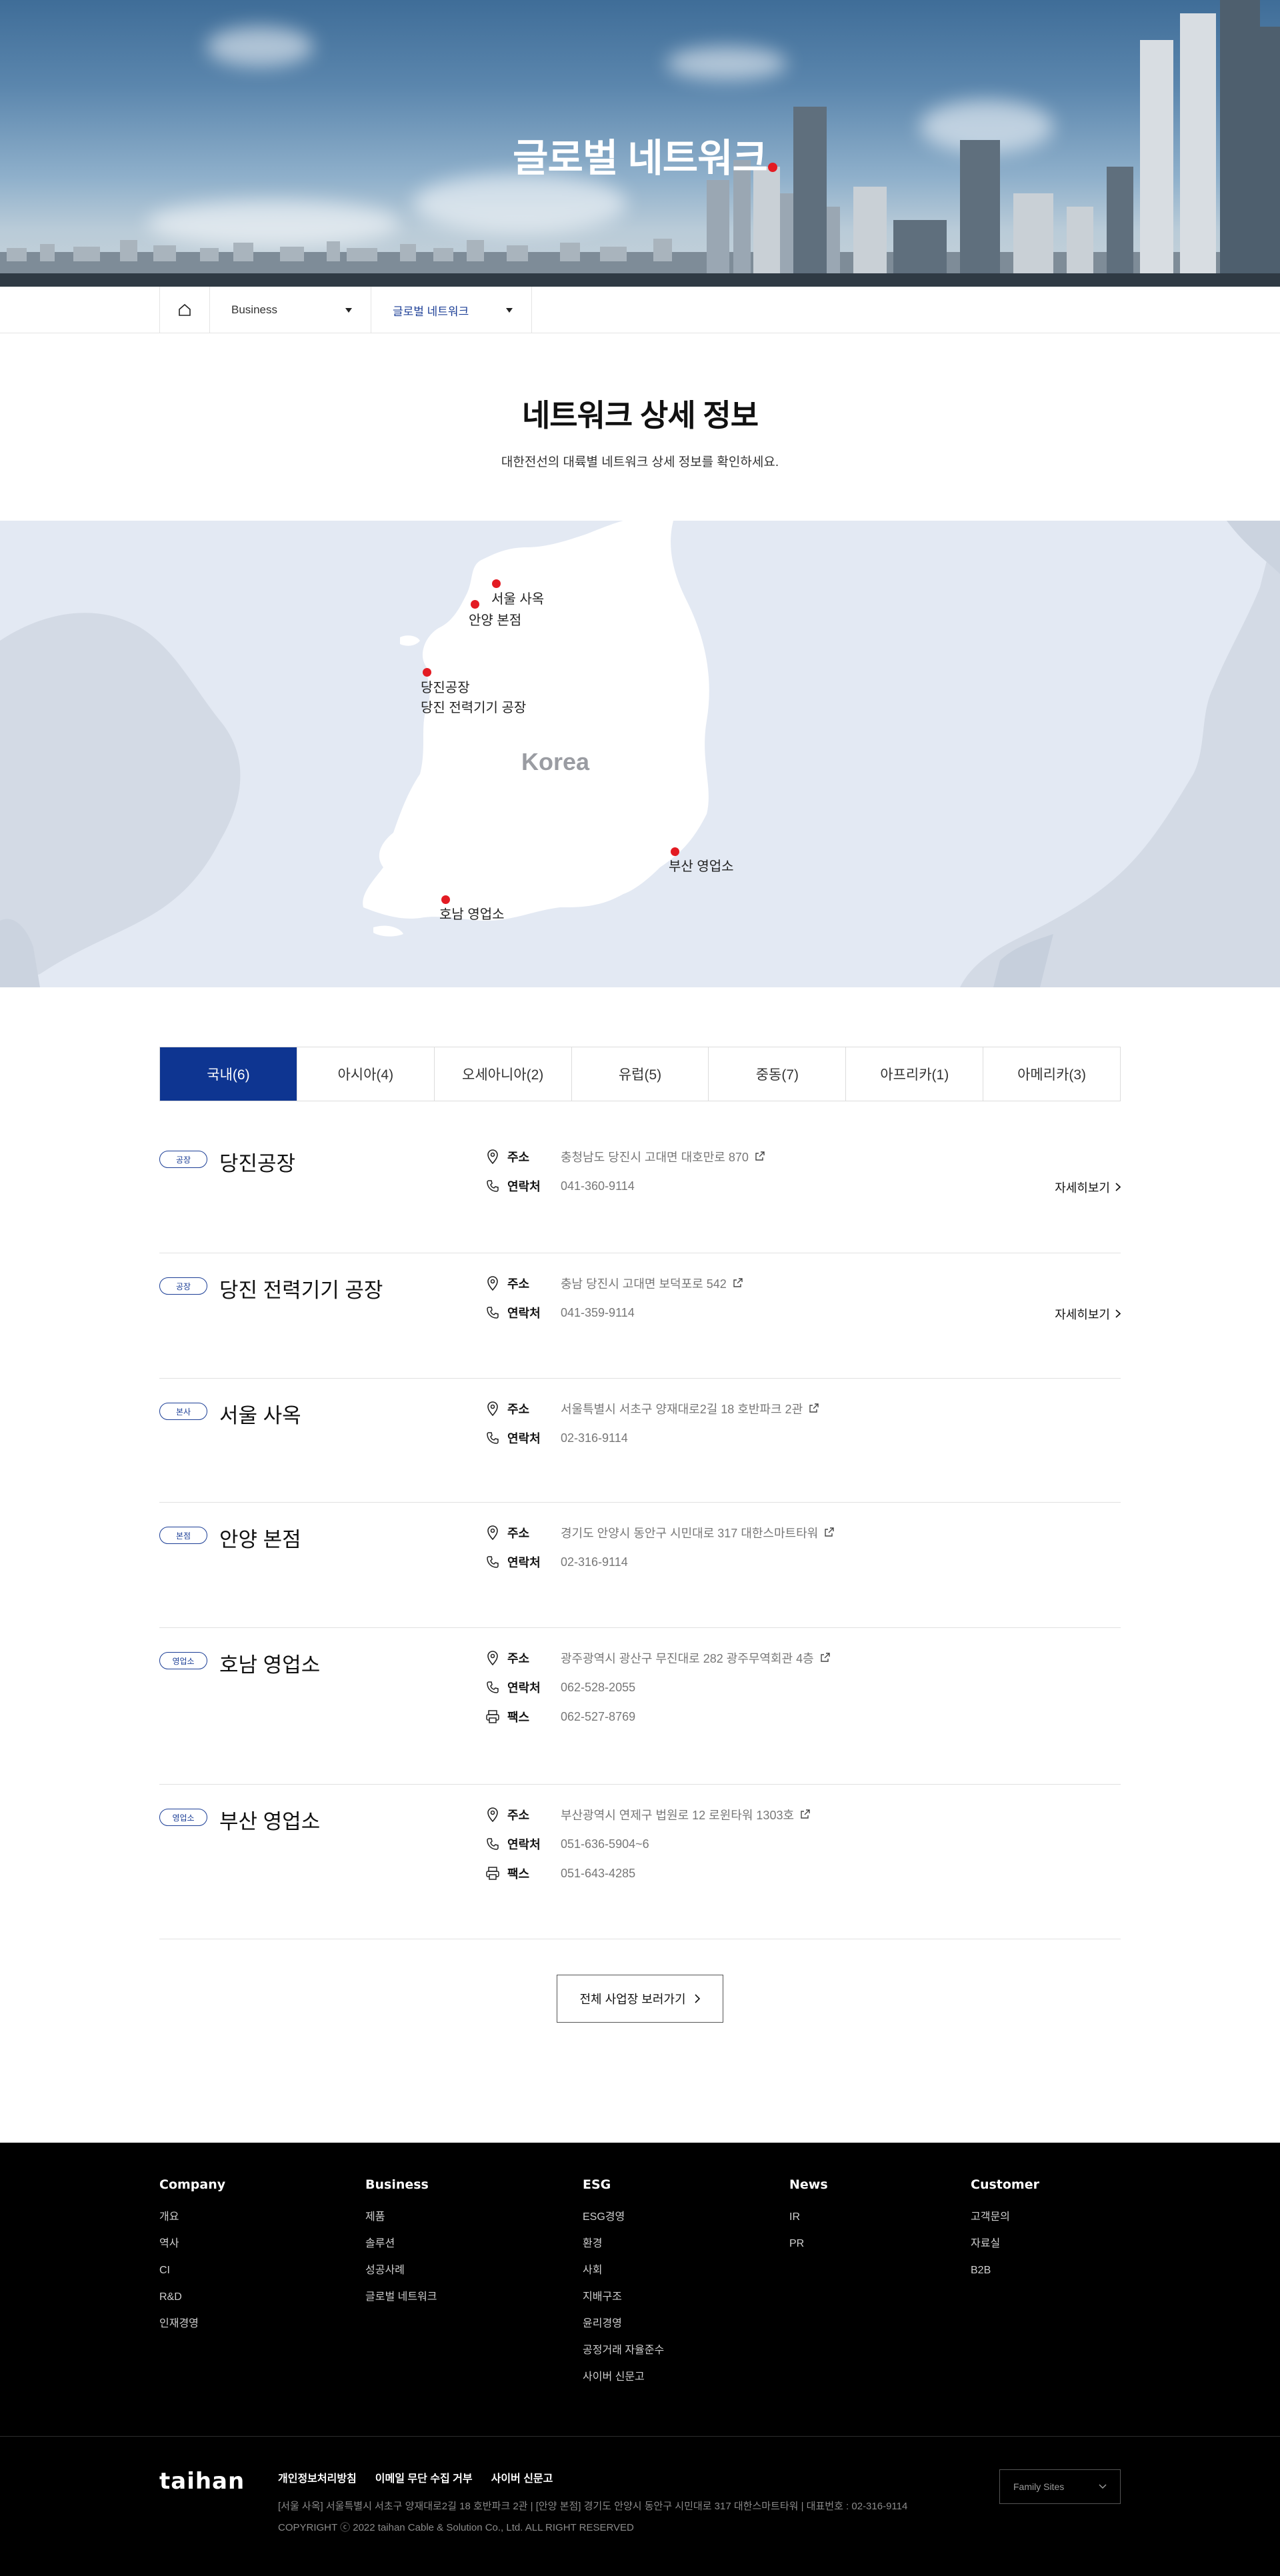  Describe the element at coordinates (192, 2217) in the screenshot. I see `footer-link: 개요` at that location.